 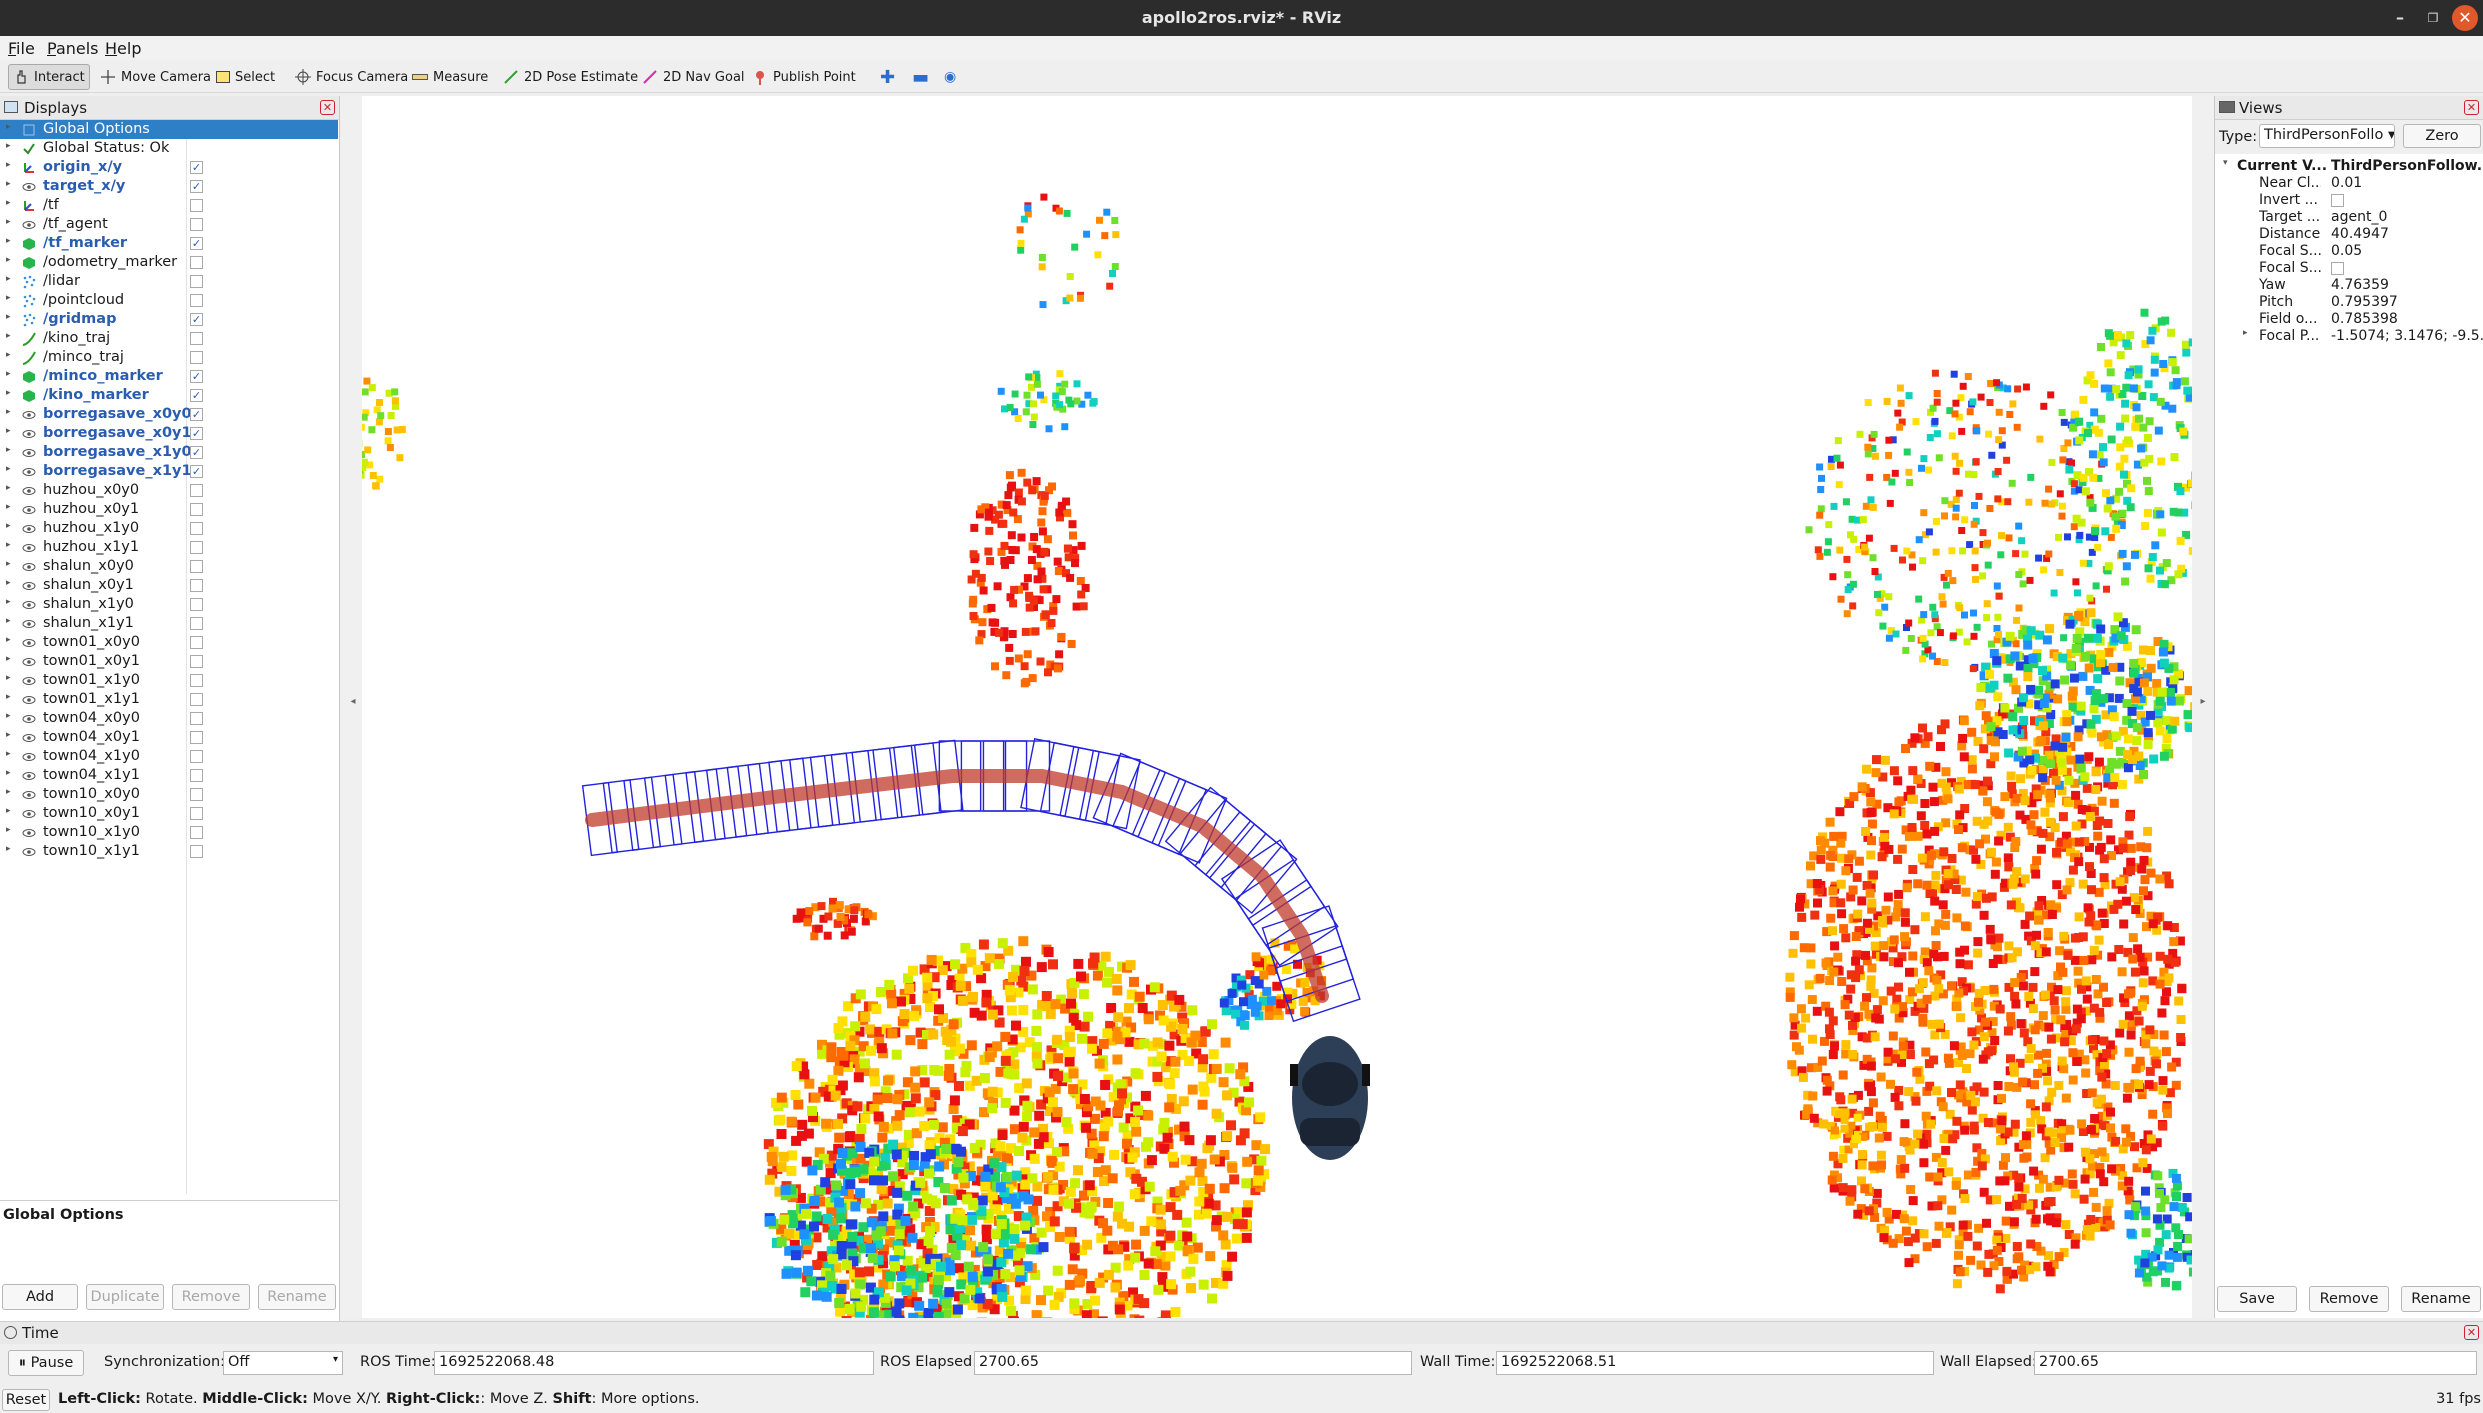 What do you see at coordinates (2349, 251) in the screenshot?
I see `view-property-row: Focal S...0.05` at bounding box center [2349, 251].